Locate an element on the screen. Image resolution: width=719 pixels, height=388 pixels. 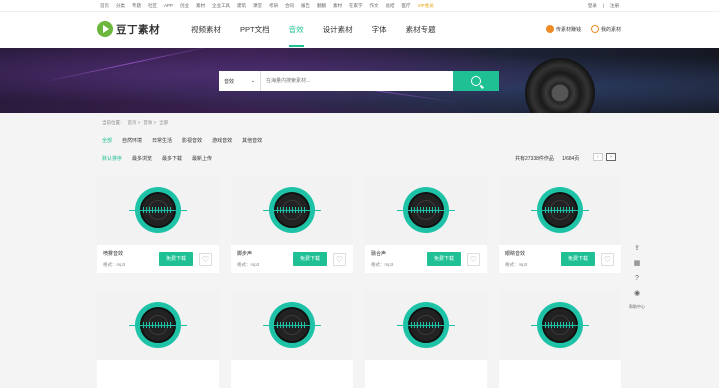
category-tab: 全部 is located at coordinates (107, 140).